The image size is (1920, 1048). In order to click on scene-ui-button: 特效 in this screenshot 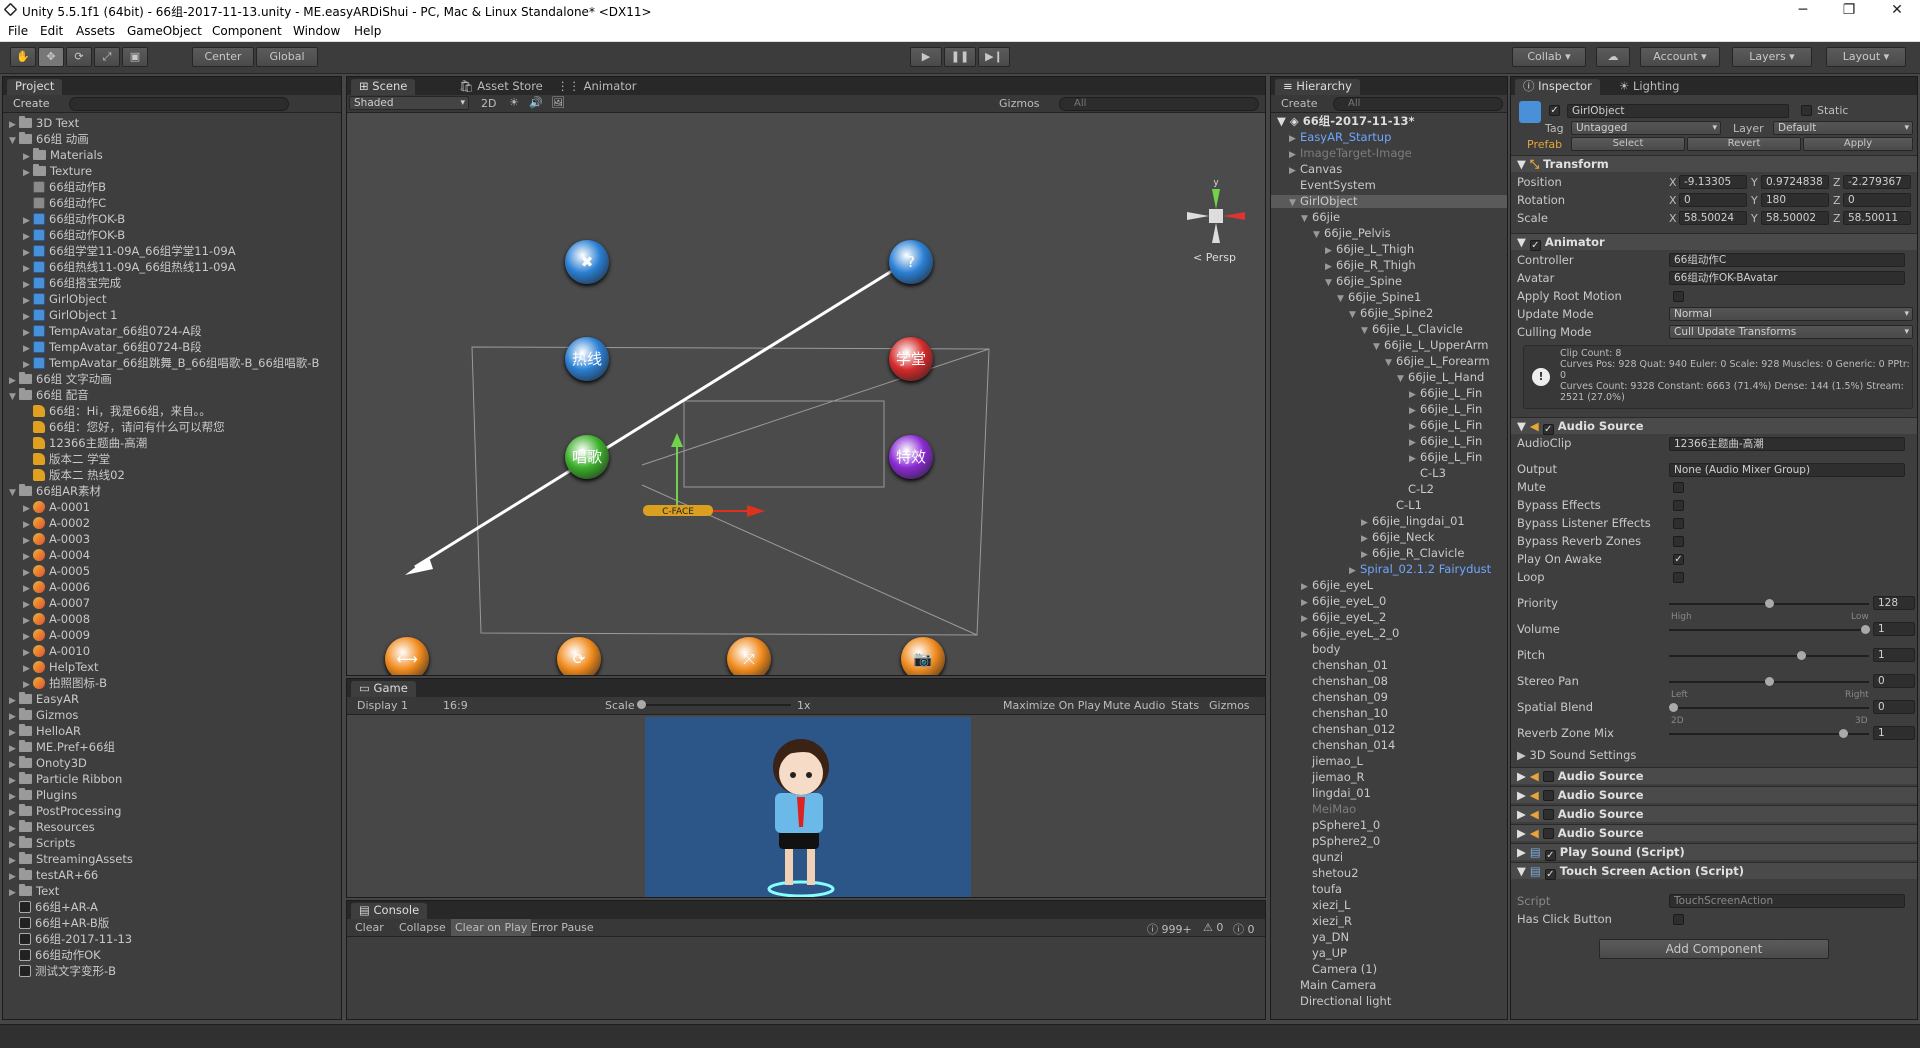, I will do `click(911, 457)`.